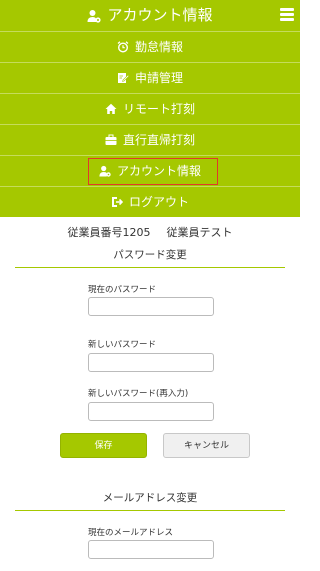  I want to click on menu-item-requests: 申請管理, so click(150, 77).